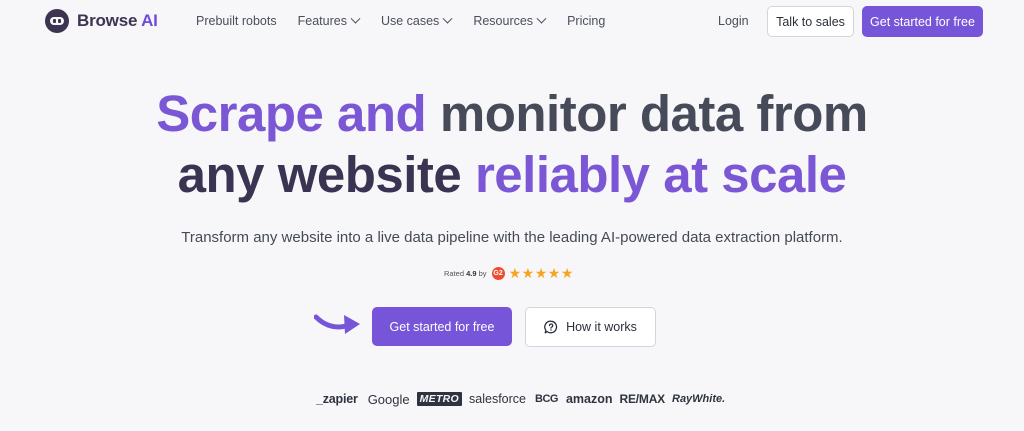  Describe the element at coordinates (298, 113) in the screenshot. I see `headline-highlight: Scrape and` at that location.